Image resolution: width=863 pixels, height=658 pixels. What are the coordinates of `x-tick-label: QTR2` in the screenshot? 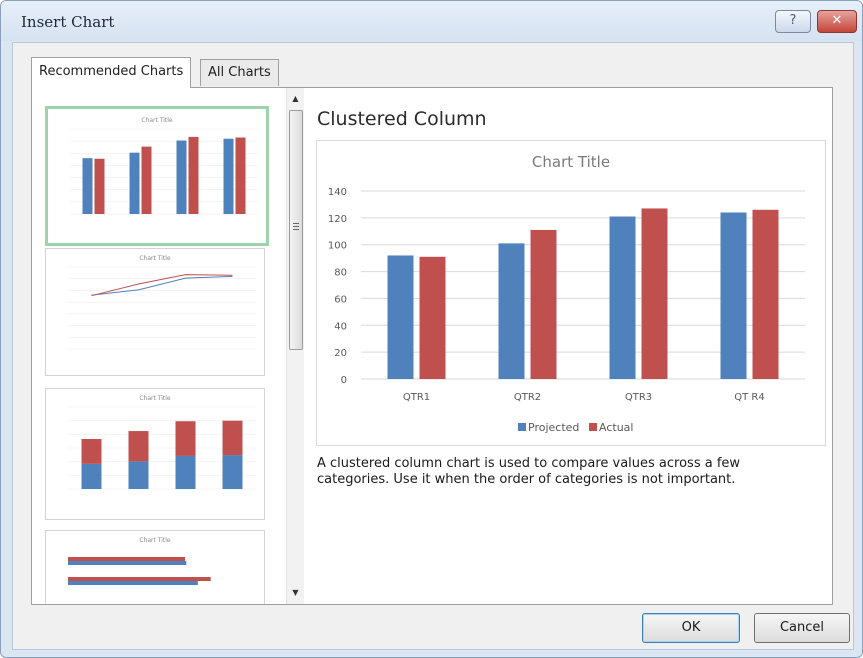 It's located at (527, 397).